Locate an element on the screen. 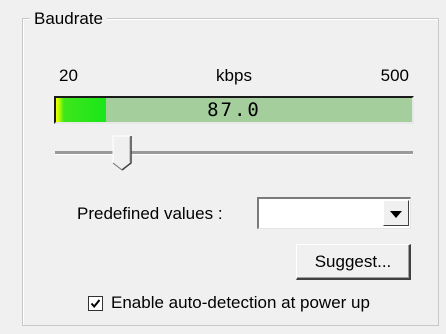 This screenshot has width=446, height=334. slider-track is located at coordinates (234, 153).